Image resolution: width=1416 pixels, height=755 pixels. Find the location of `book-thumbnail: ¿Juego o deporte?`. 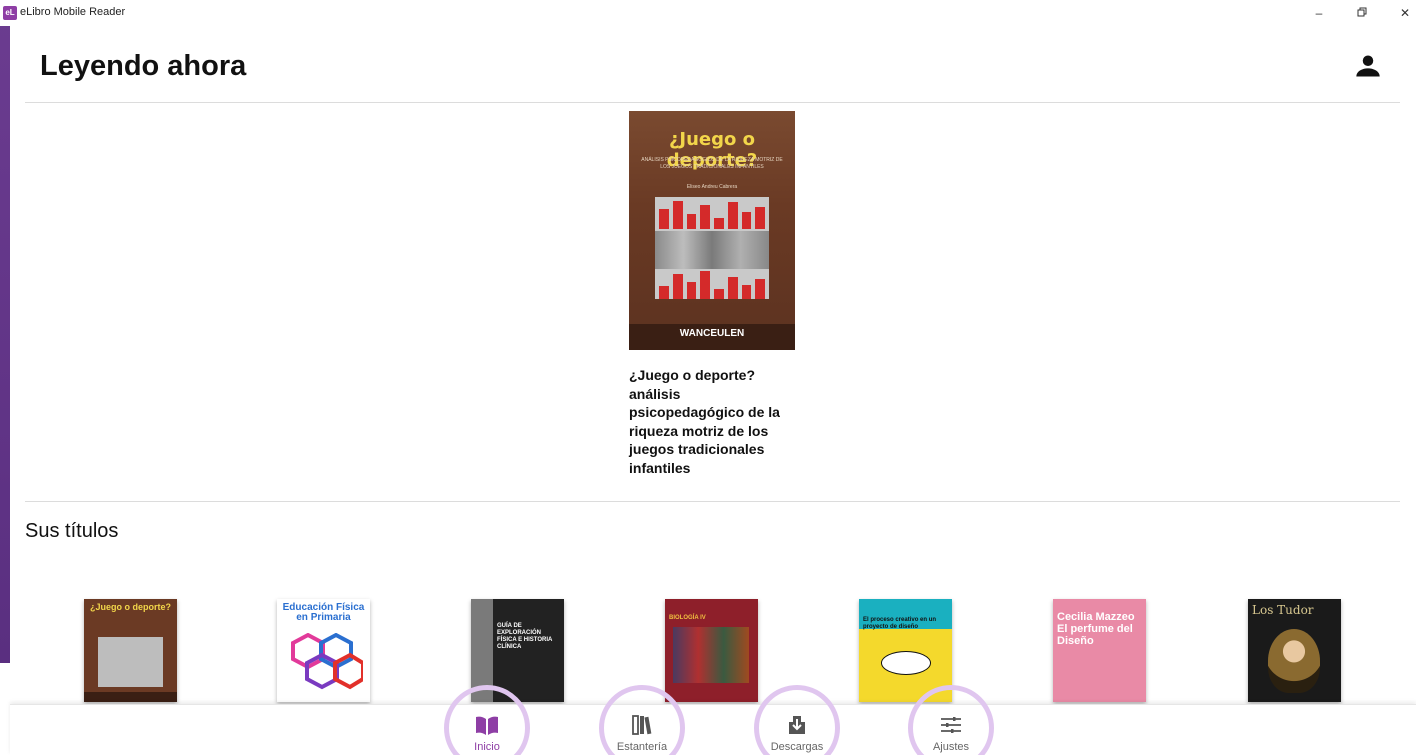

book-thumbnail: ¿Juego o deporte? is located at coordinates (130, 650).